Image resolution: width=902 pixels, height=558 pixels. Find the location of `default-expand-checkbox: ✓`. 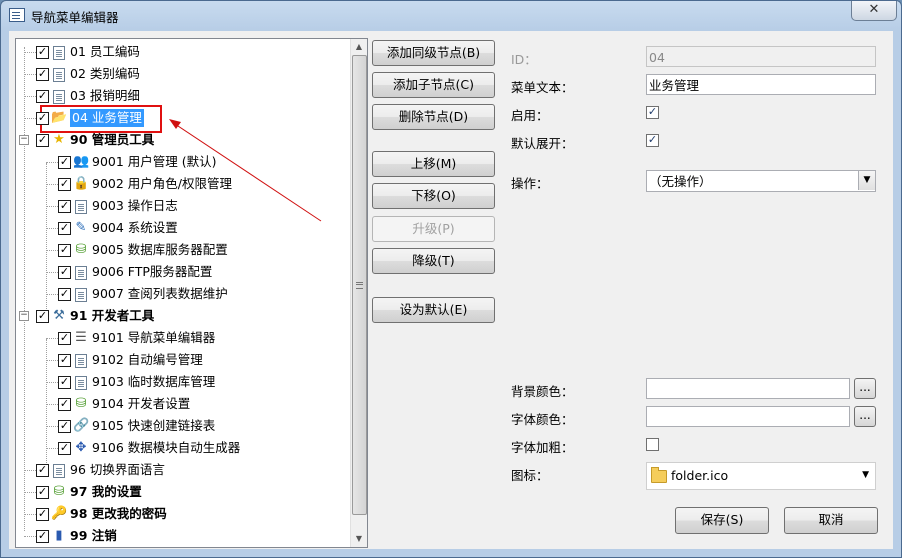

default-expand-checkbox: ✓ is located at coordinates (652, 140).